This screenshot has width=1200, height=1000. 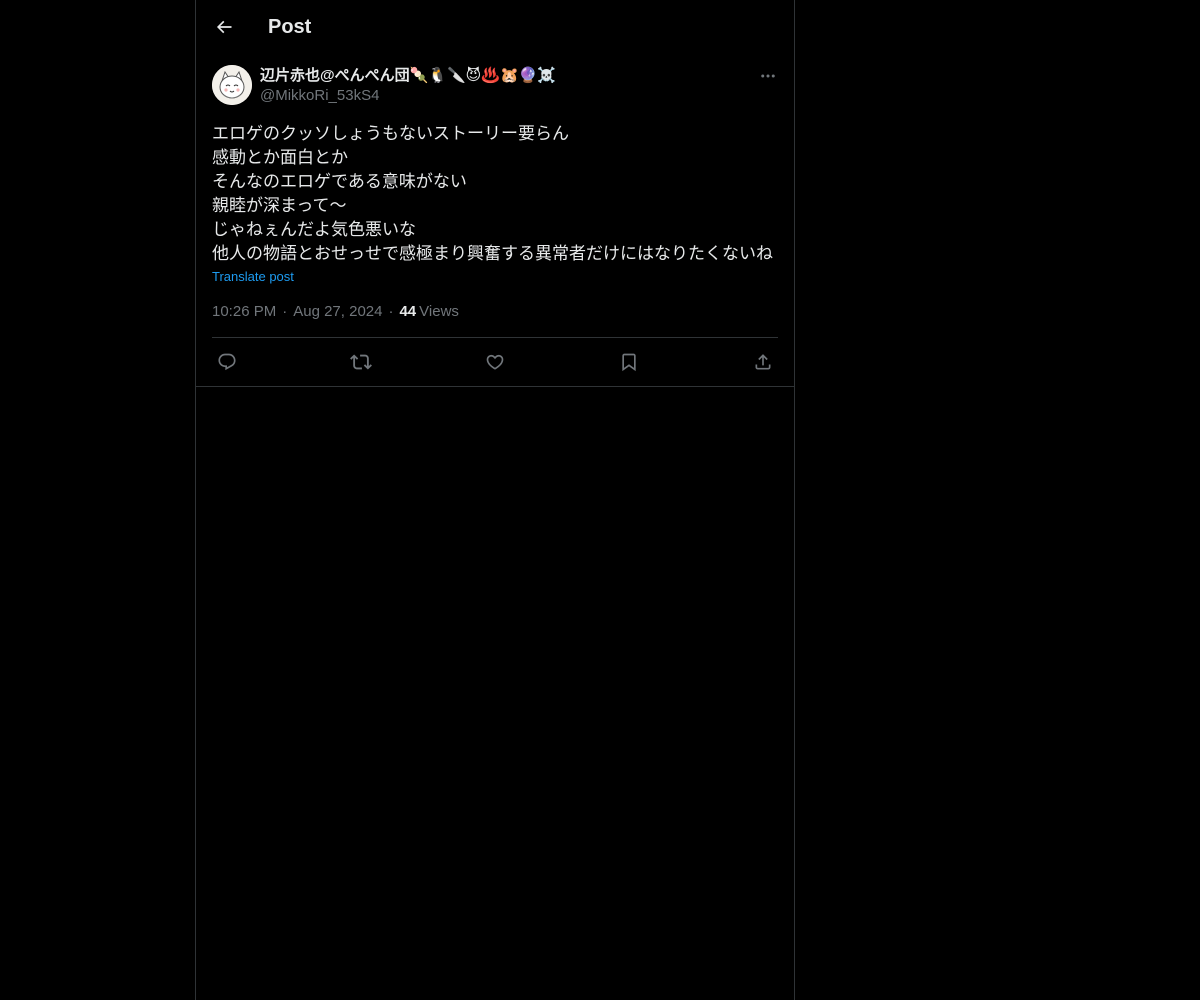 I want to click on avatar-cat-illustration, so click(x=232, y=85).